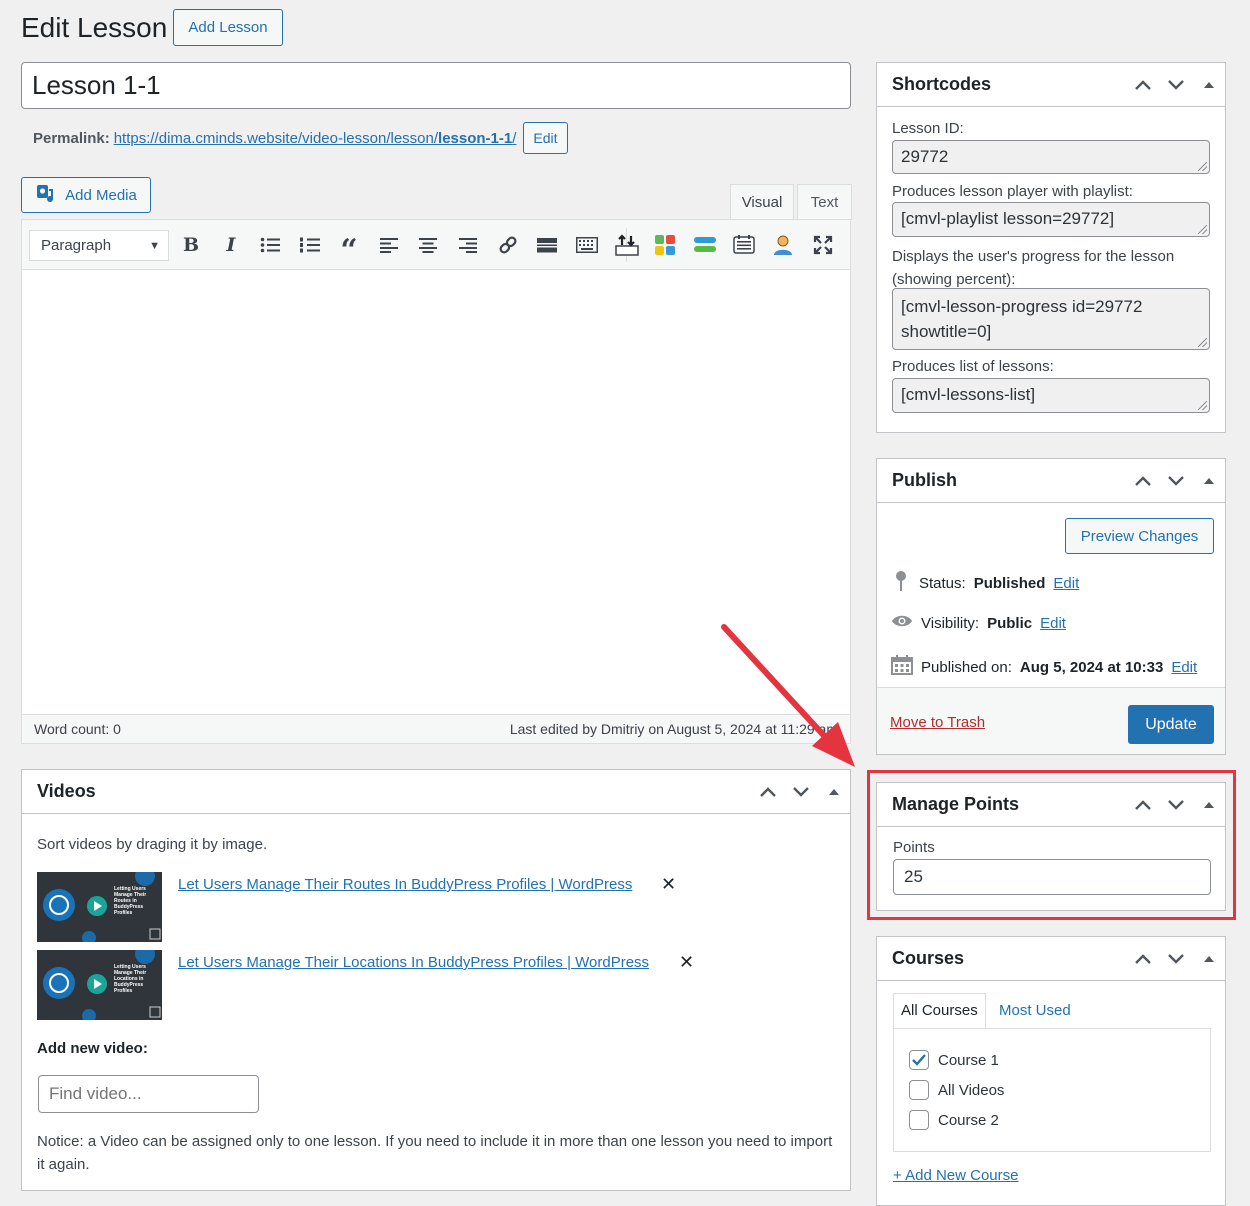 This screenshot has width=1250, height=1206. I want to click on align-right-icon, so click(468, 245).